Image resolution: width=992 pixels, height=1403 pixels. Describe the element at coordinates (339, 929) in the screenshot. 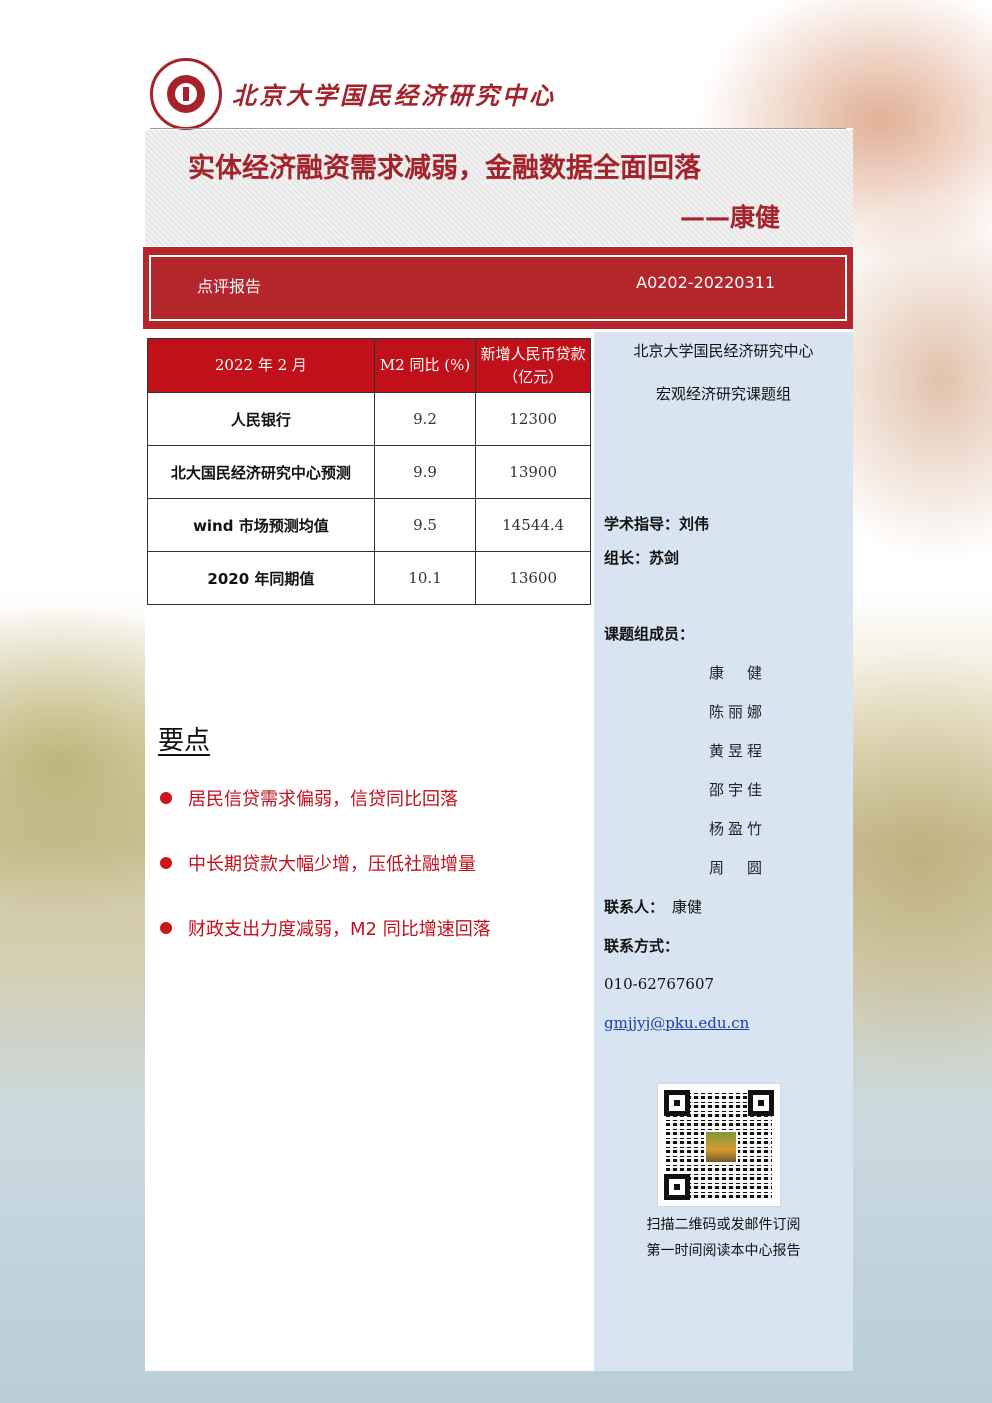

I see `keypoint-text: 财政支出力度减弱，M2 同比增速回落` at that location.